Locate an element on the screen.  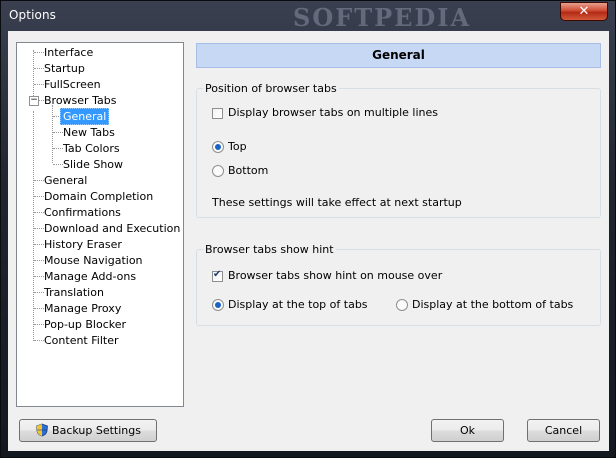
section-header: General is located at coordinates (398, 55).